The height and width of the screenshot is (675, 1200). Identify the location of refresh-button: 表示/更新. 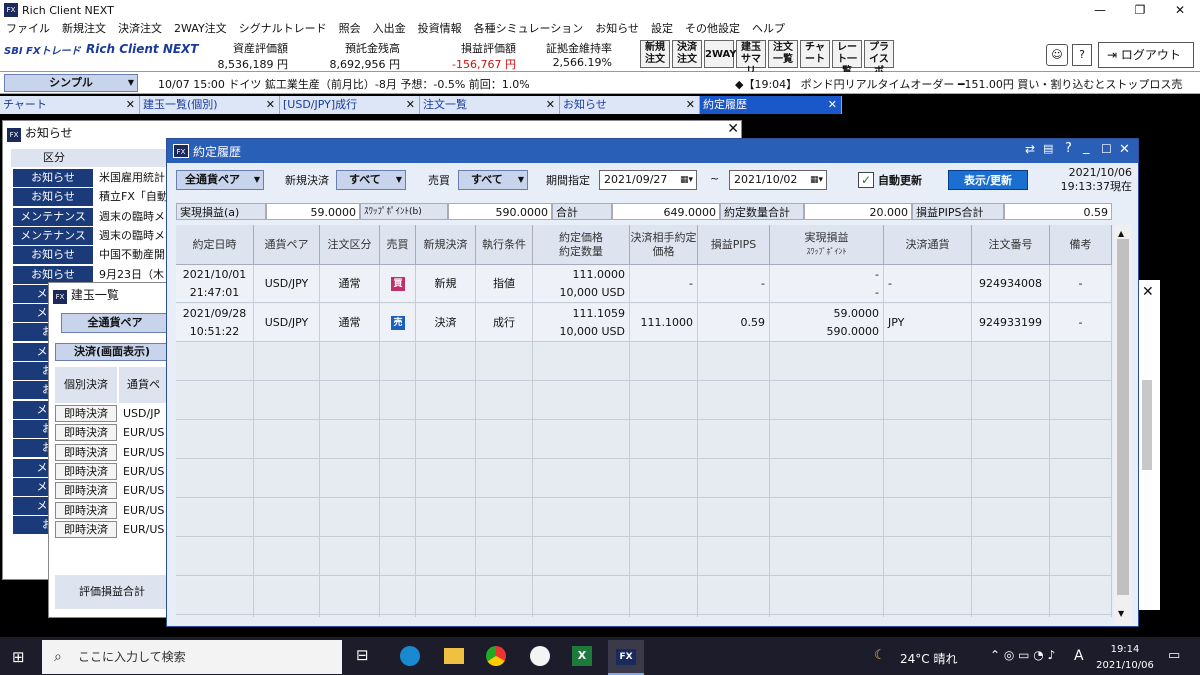
(988, 180).